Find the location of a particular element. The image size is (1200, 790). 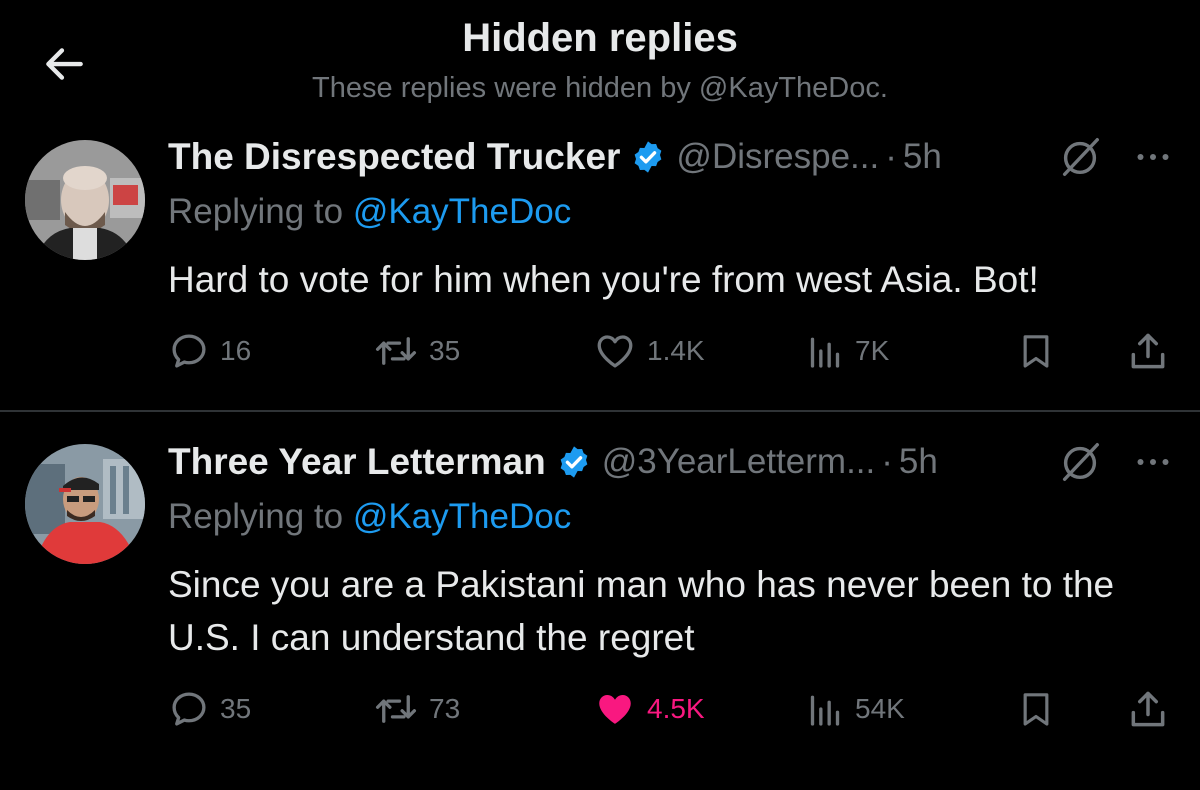

reply-count: 35 is located at coordinates (236, 708).